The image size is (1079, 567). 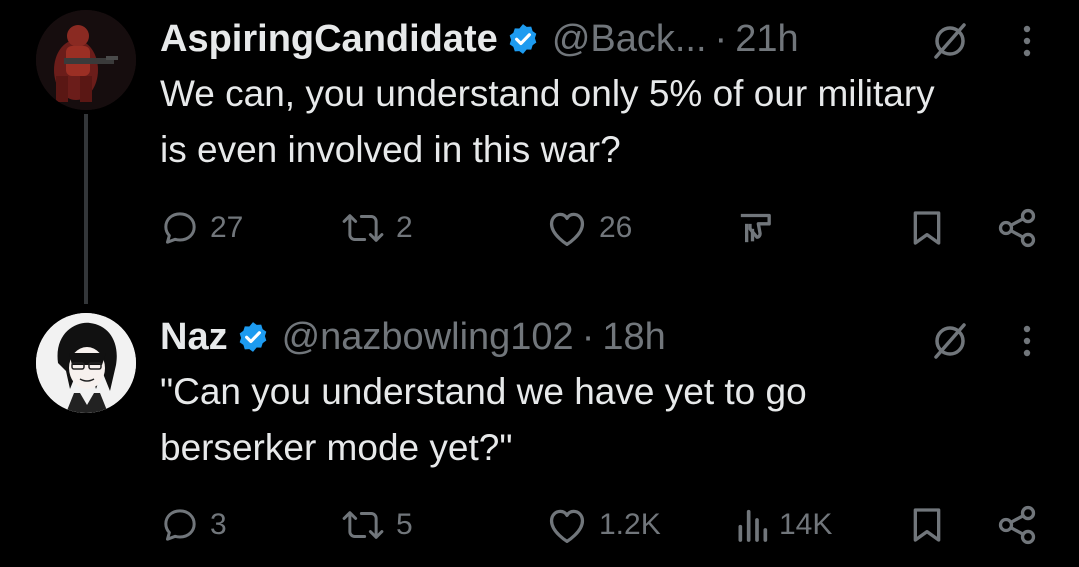 I want to click on retweet-button: 2, so click(x=376, y=228).